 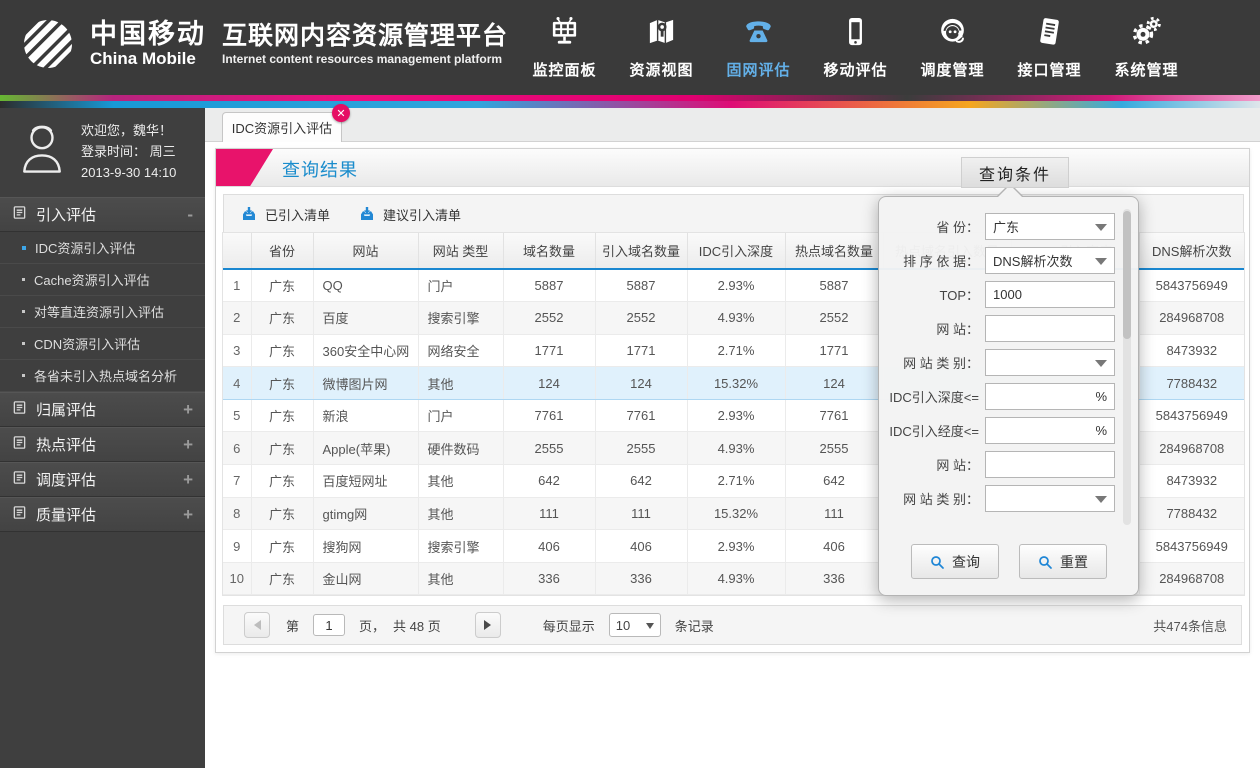 What do you see at coordinates (1050, 294) in the screenshot?
I see `query-input-TOP：: 1000` at bounding box center [1050, 294].